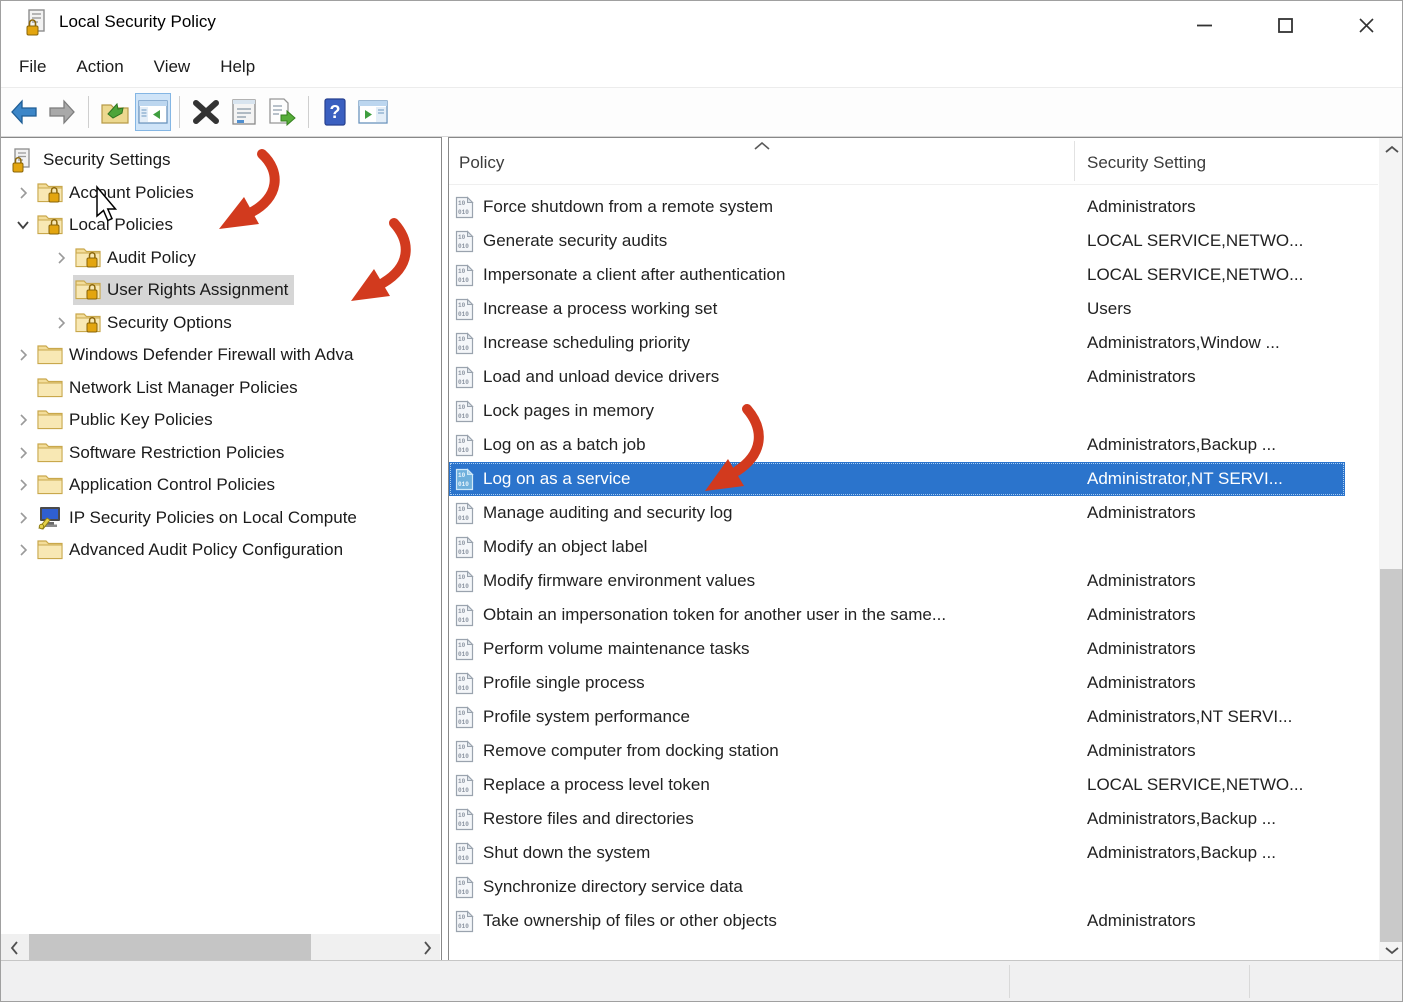 The height and width of the screenshot is (1002, 1403). Describe the element at coordinates (62, 112) in the screenshot. I see `forward-button` at that location.